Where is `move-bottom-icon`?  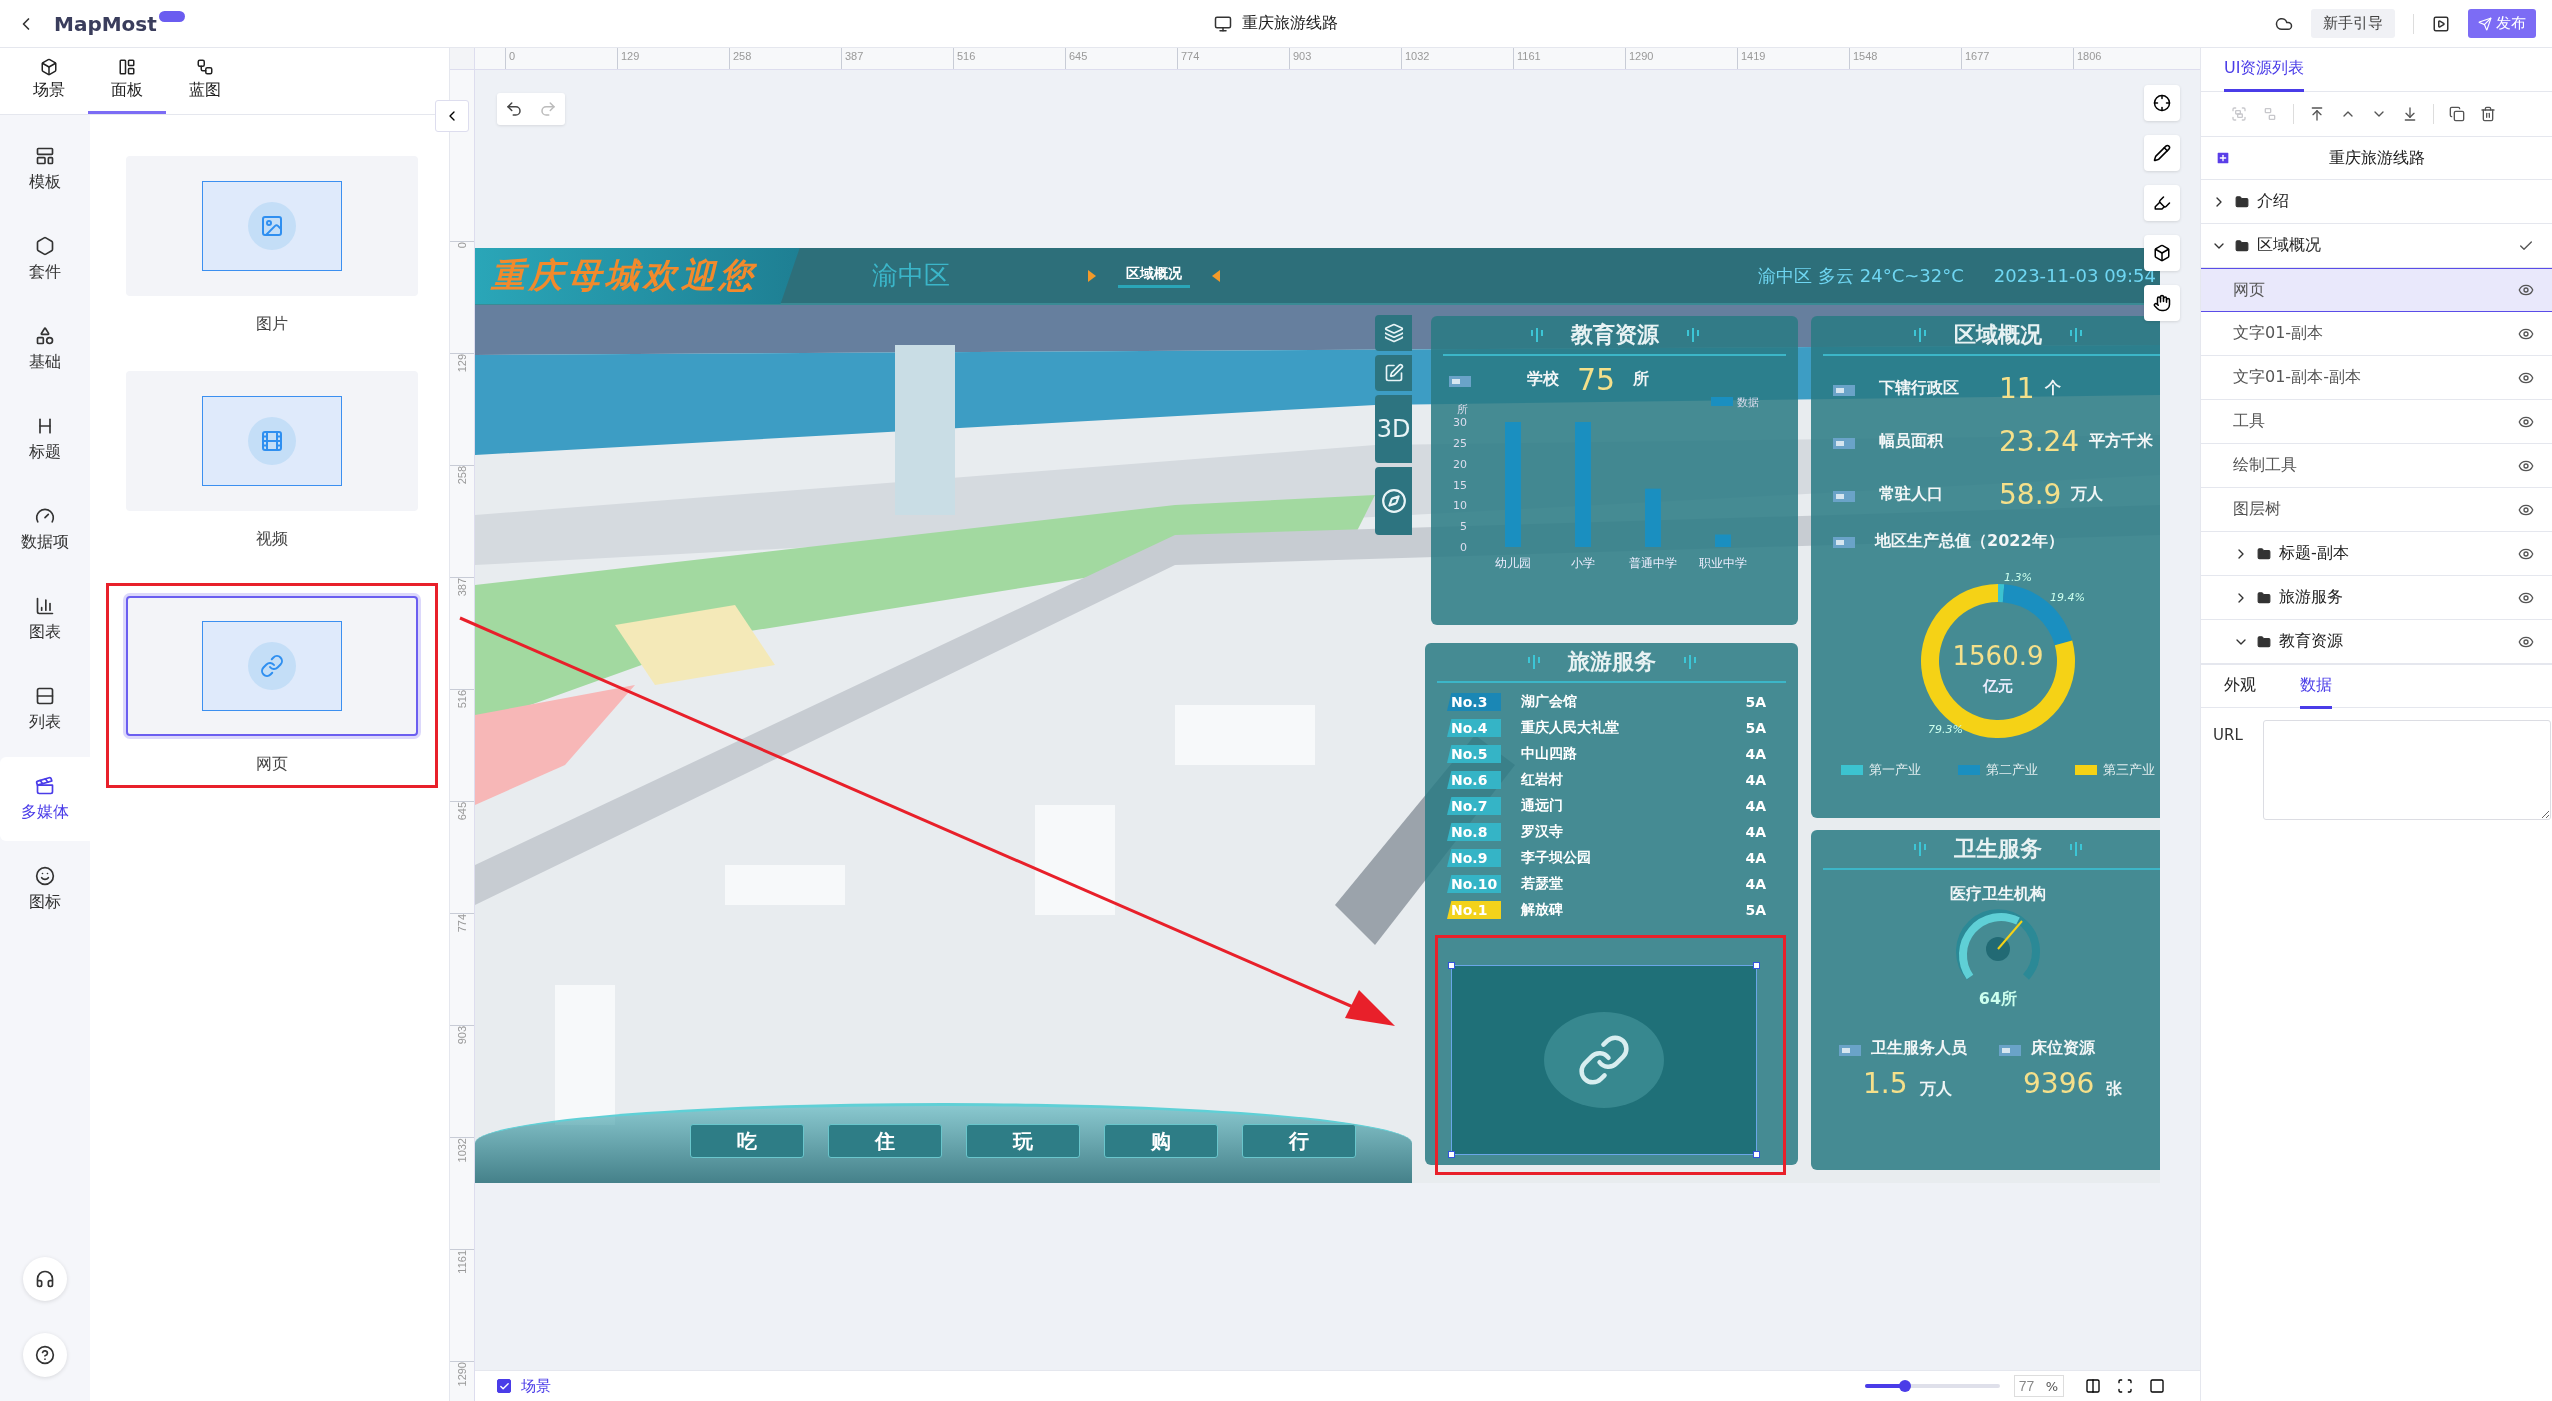
move-bottom-icon is located at coordinates (2410, 114).